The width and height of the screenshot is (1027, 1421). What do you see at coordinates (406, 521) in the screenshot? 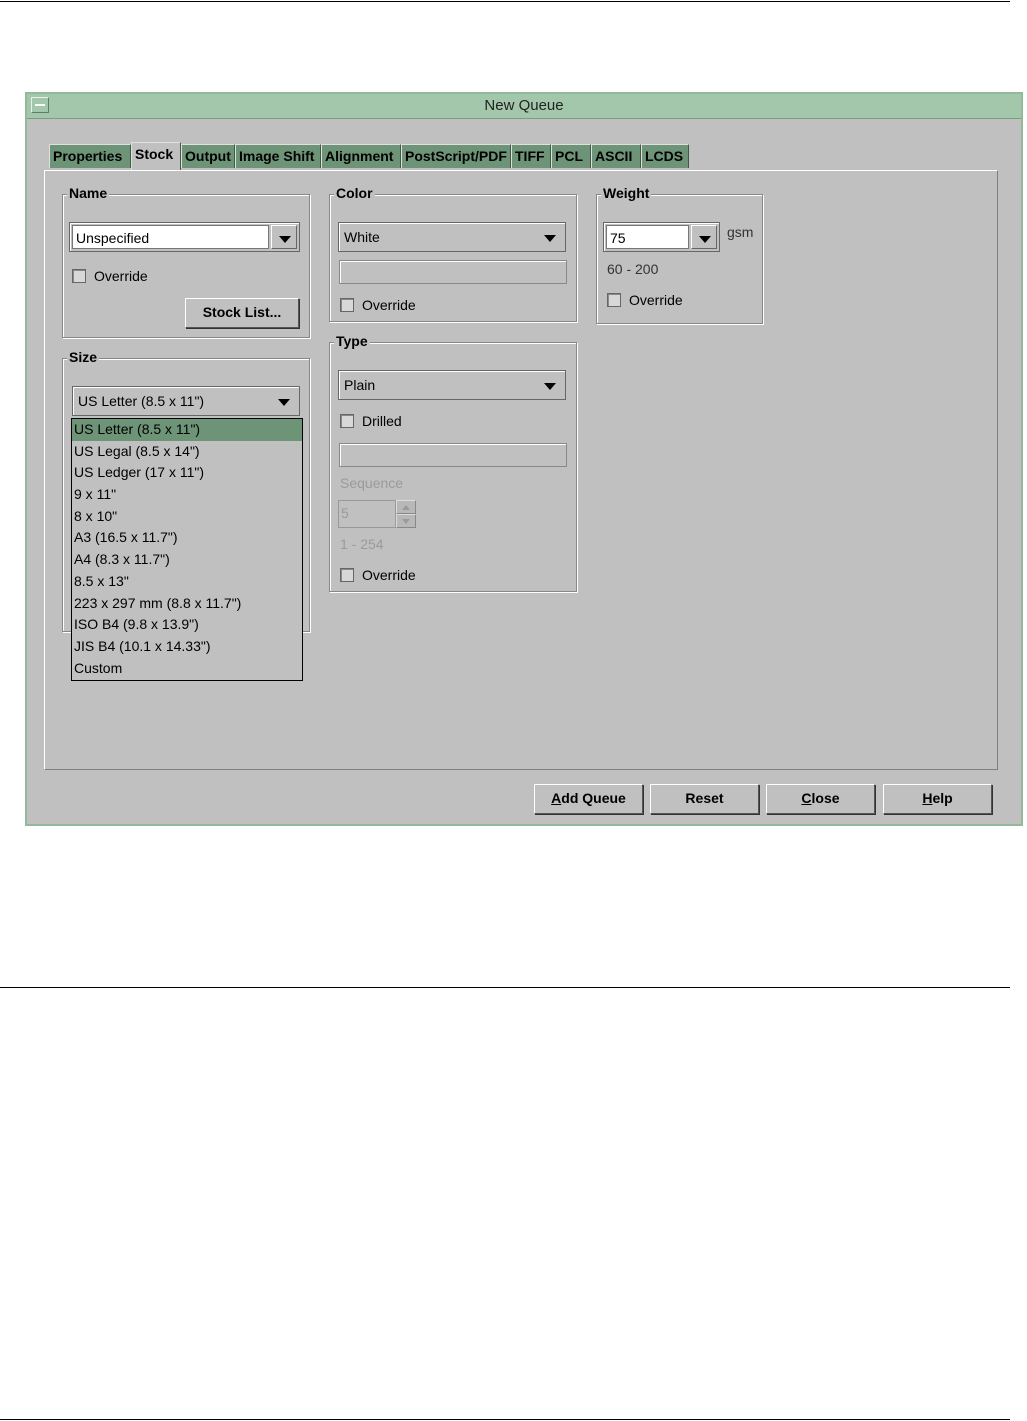
I see `spinner-down-icon` at bounding box center [406, 521].